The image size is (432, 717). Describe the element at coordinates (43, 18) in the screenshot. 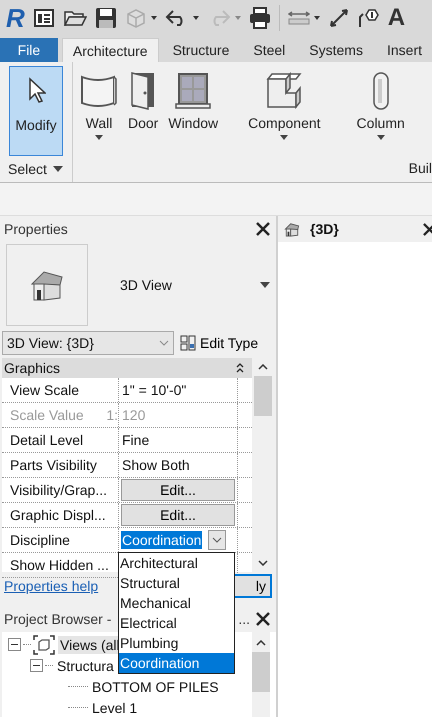

I see `document-icon` at that location.